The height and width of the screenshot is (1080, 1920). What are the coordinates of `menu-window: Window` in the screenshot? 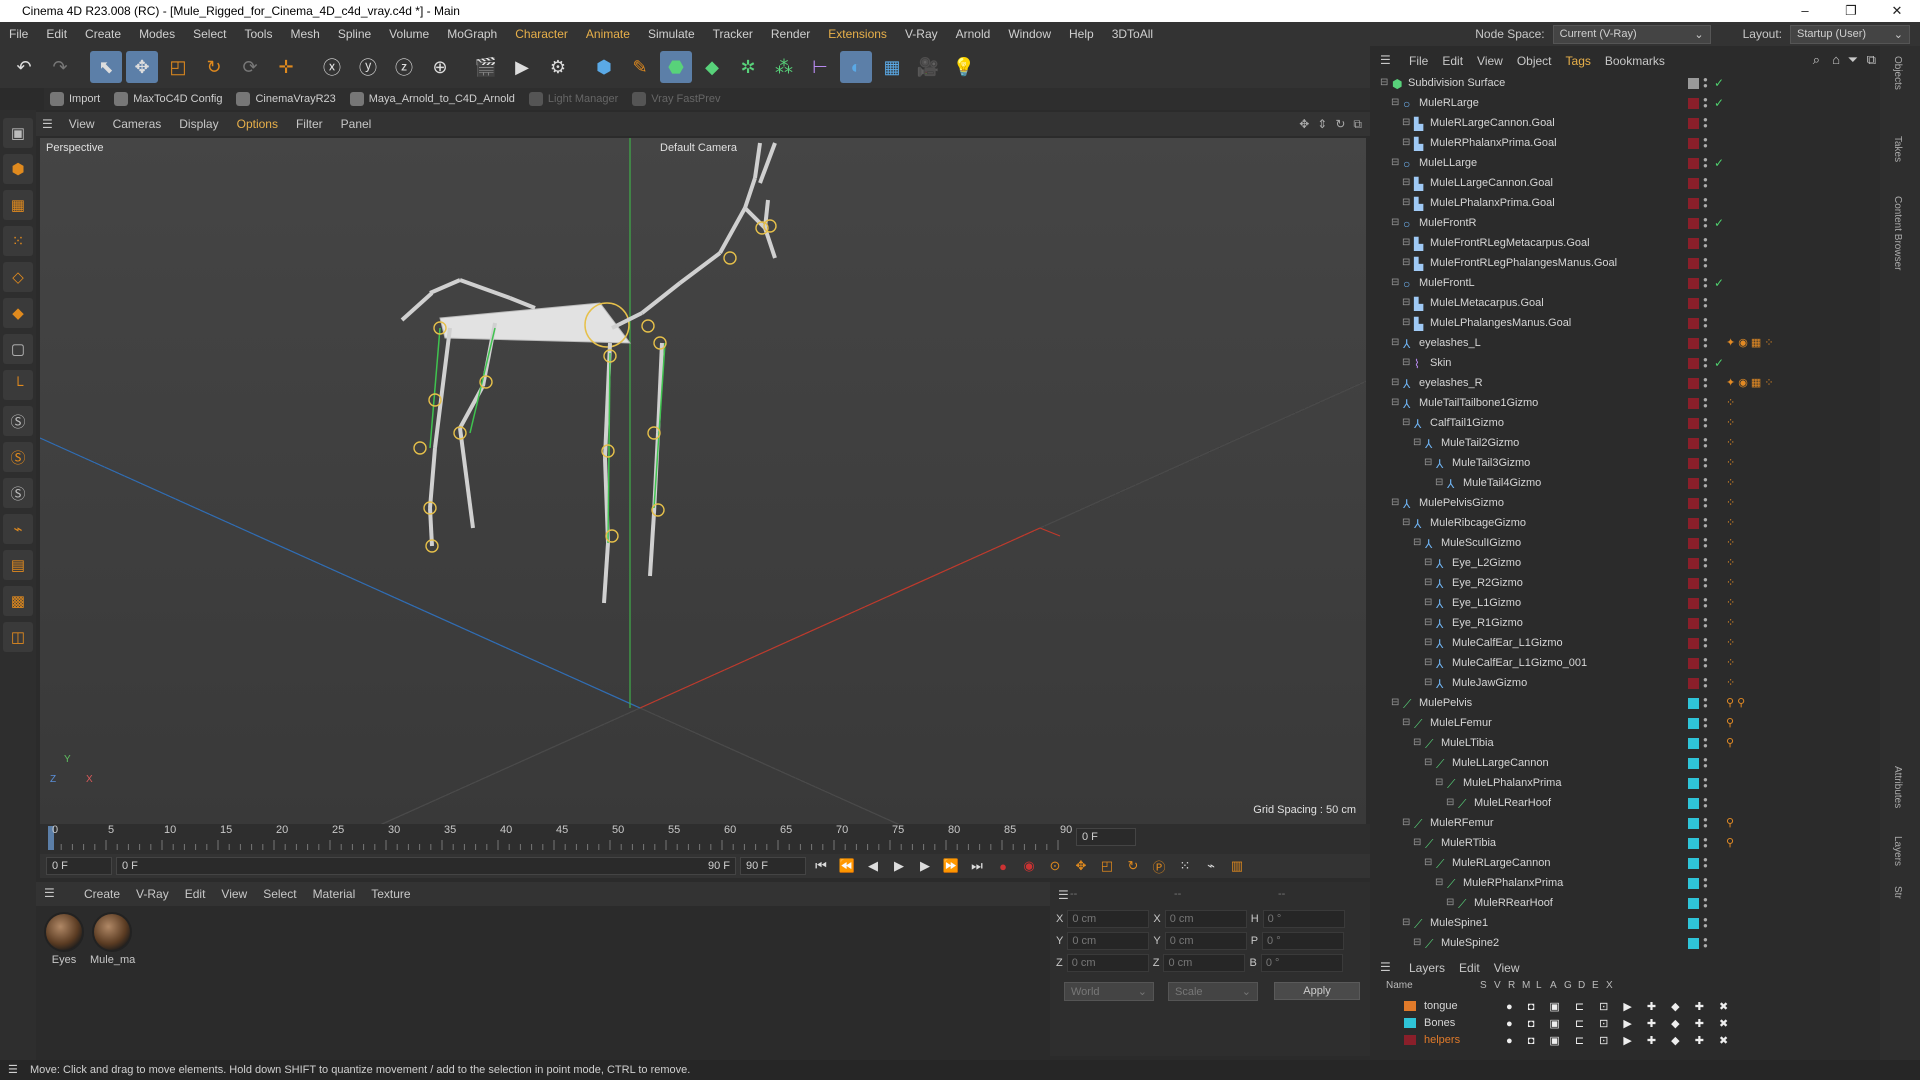 It's located at (1029, 34).